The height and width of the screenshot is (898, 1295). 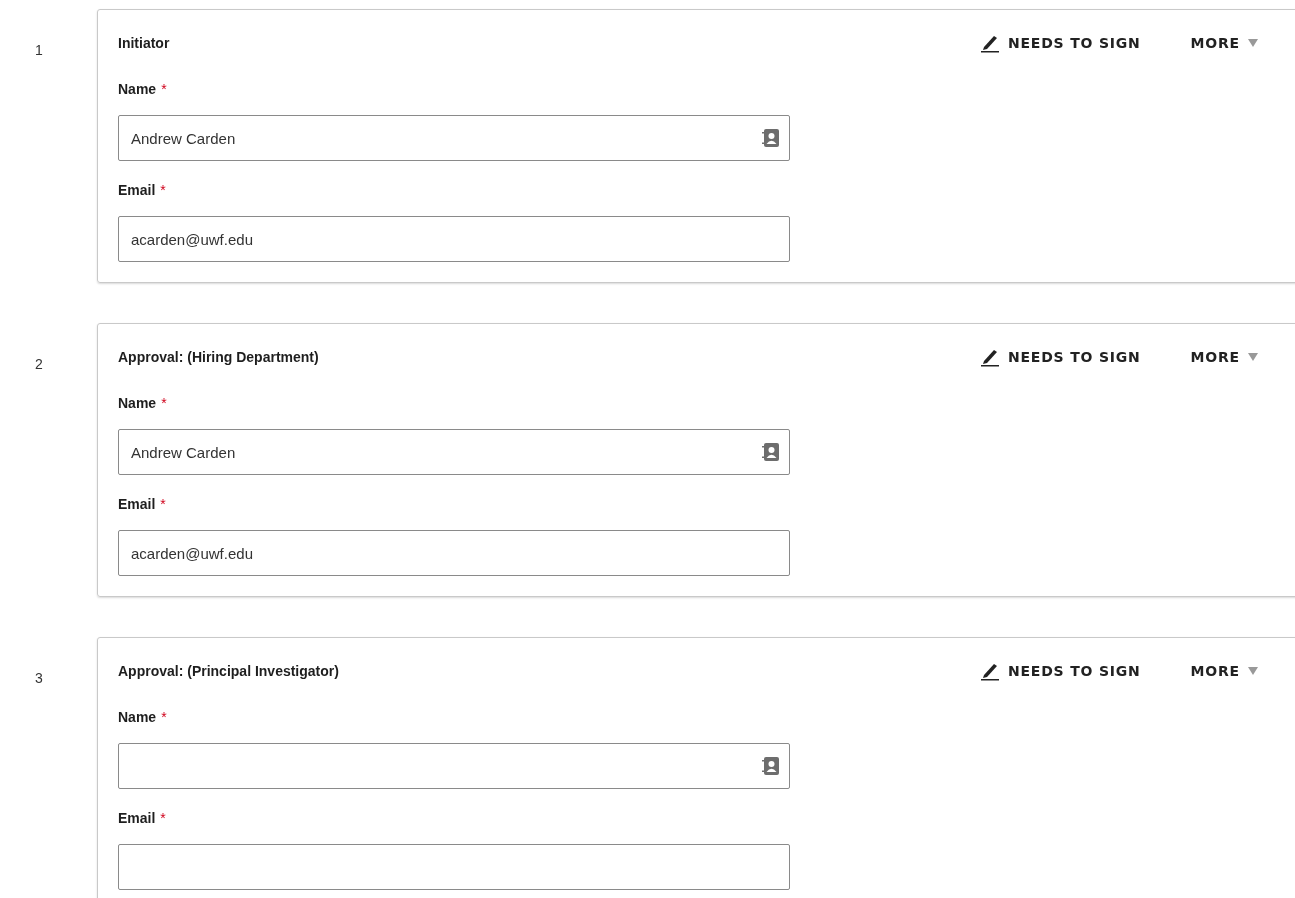 I want to click on step-number: 3, so click(x=39, y=678).